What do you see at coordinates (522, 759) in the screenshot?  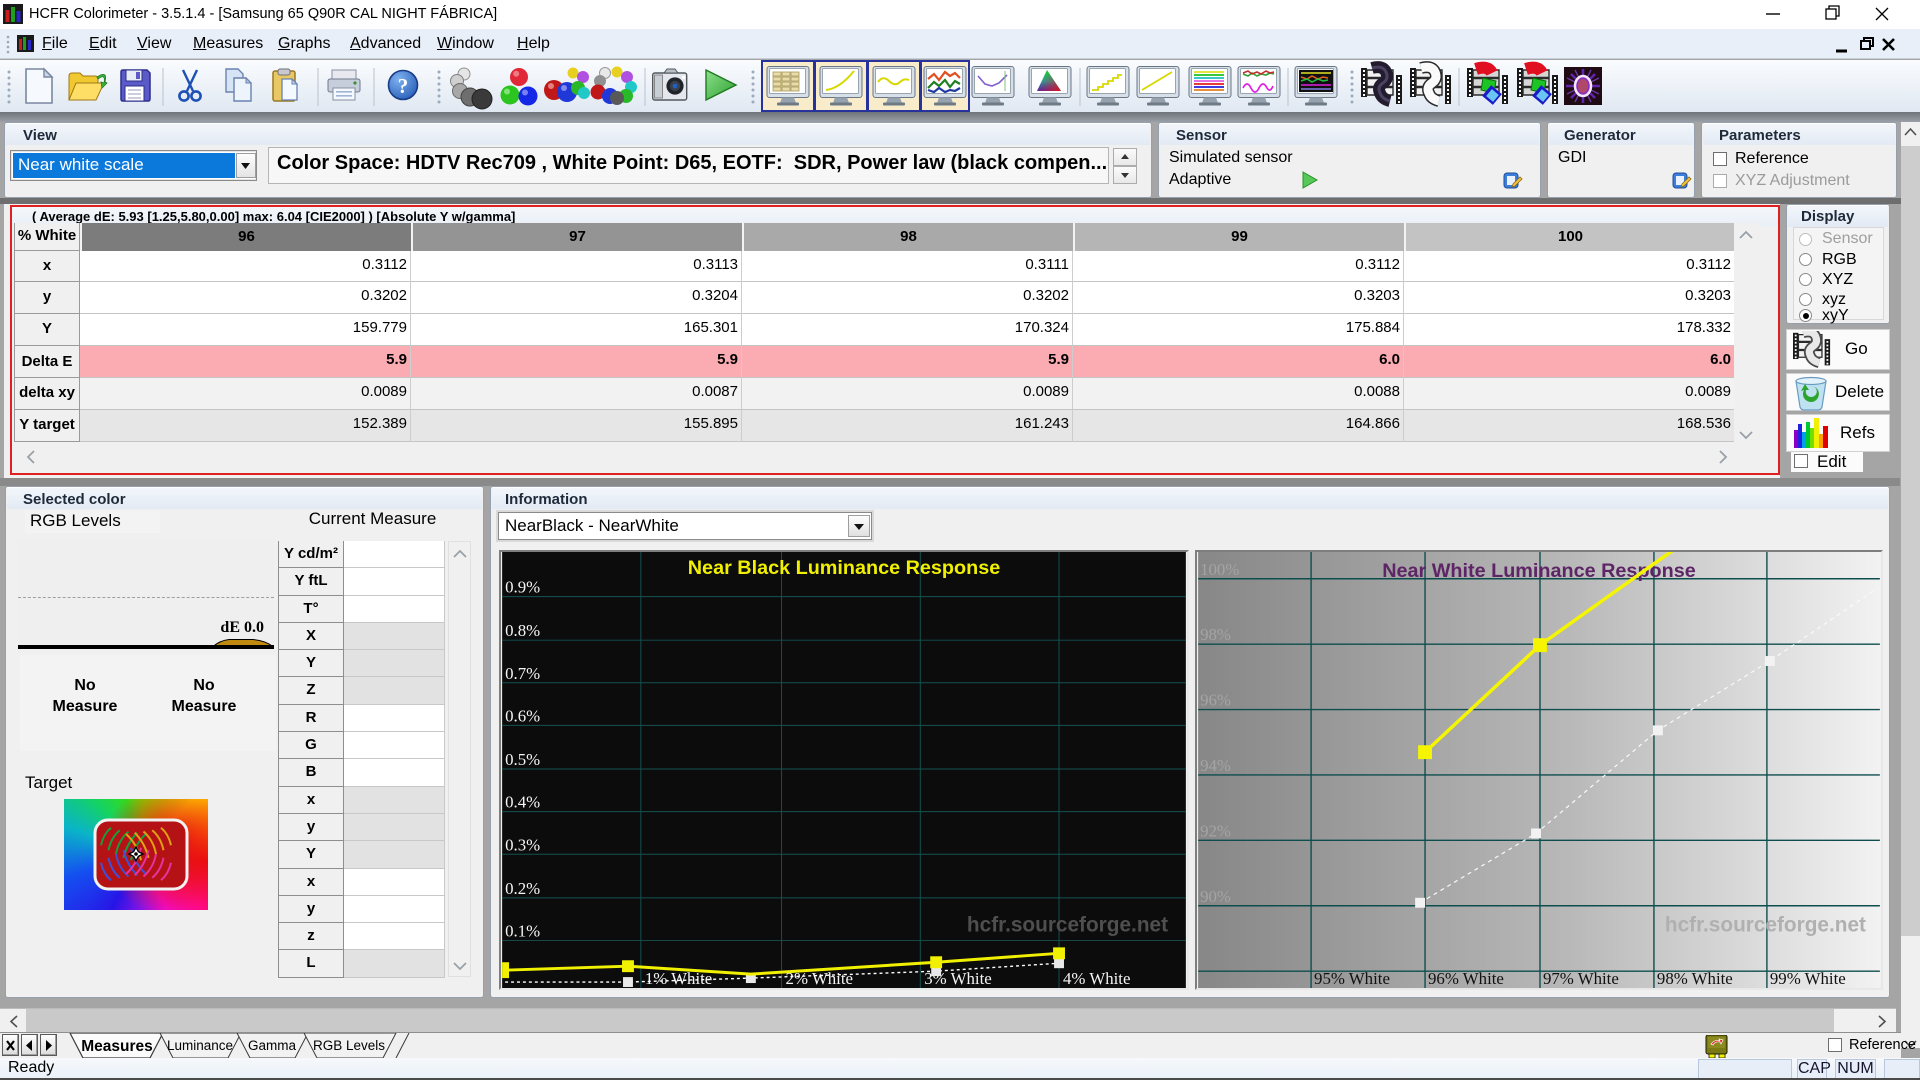 I see `svg-text: 0.5%` at bounding box center [522, 759].